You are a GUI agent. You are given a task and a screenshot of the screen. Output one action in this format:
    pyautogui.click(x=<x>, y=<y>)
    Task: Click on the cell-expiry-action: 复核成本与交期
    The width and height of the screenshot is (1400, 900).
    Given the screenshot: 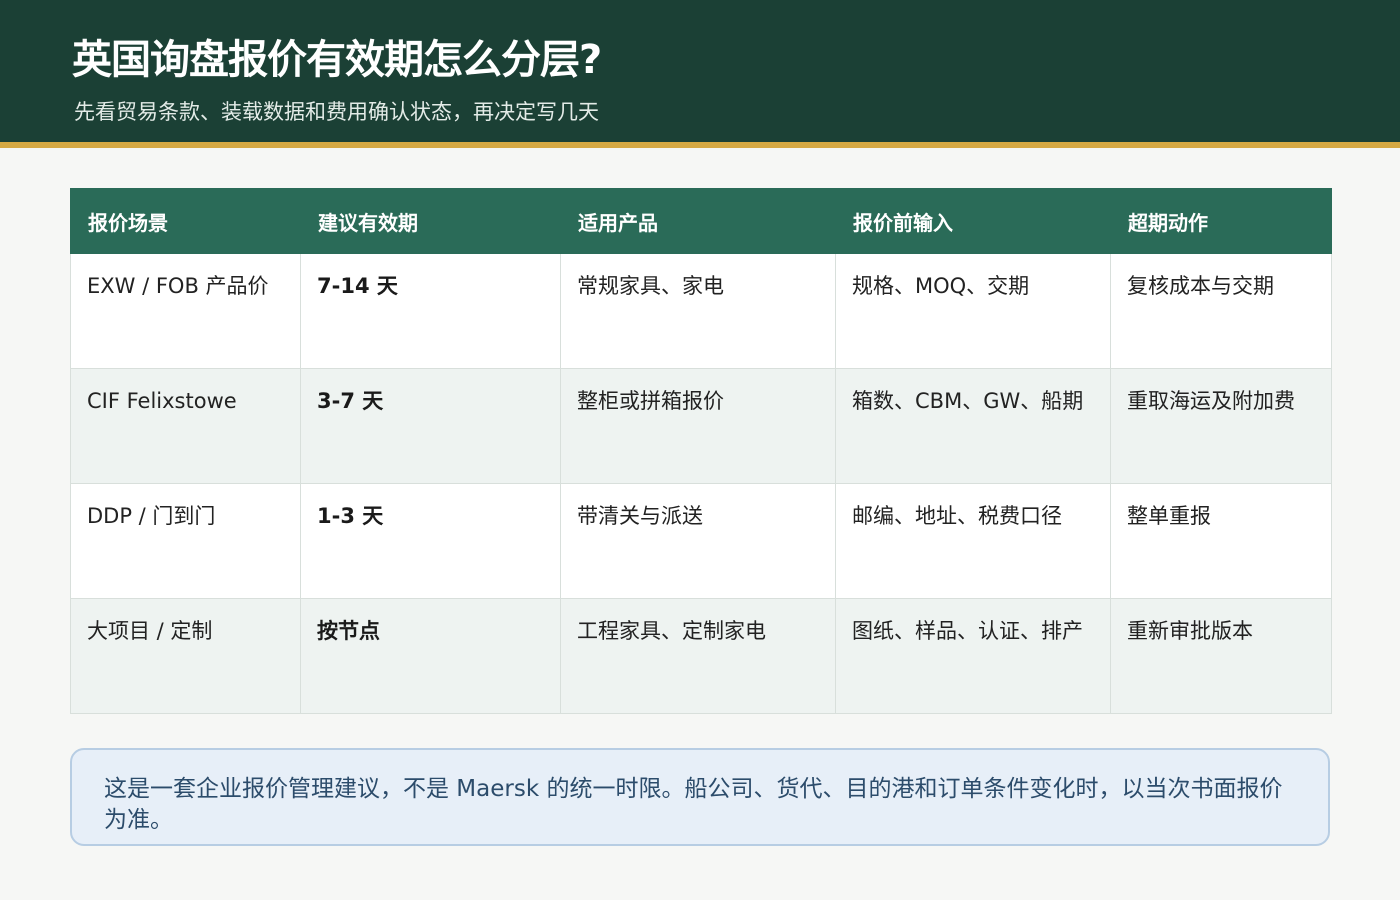 What is the action you would take?
    pyautogui.click(x=1221, y=311)
    